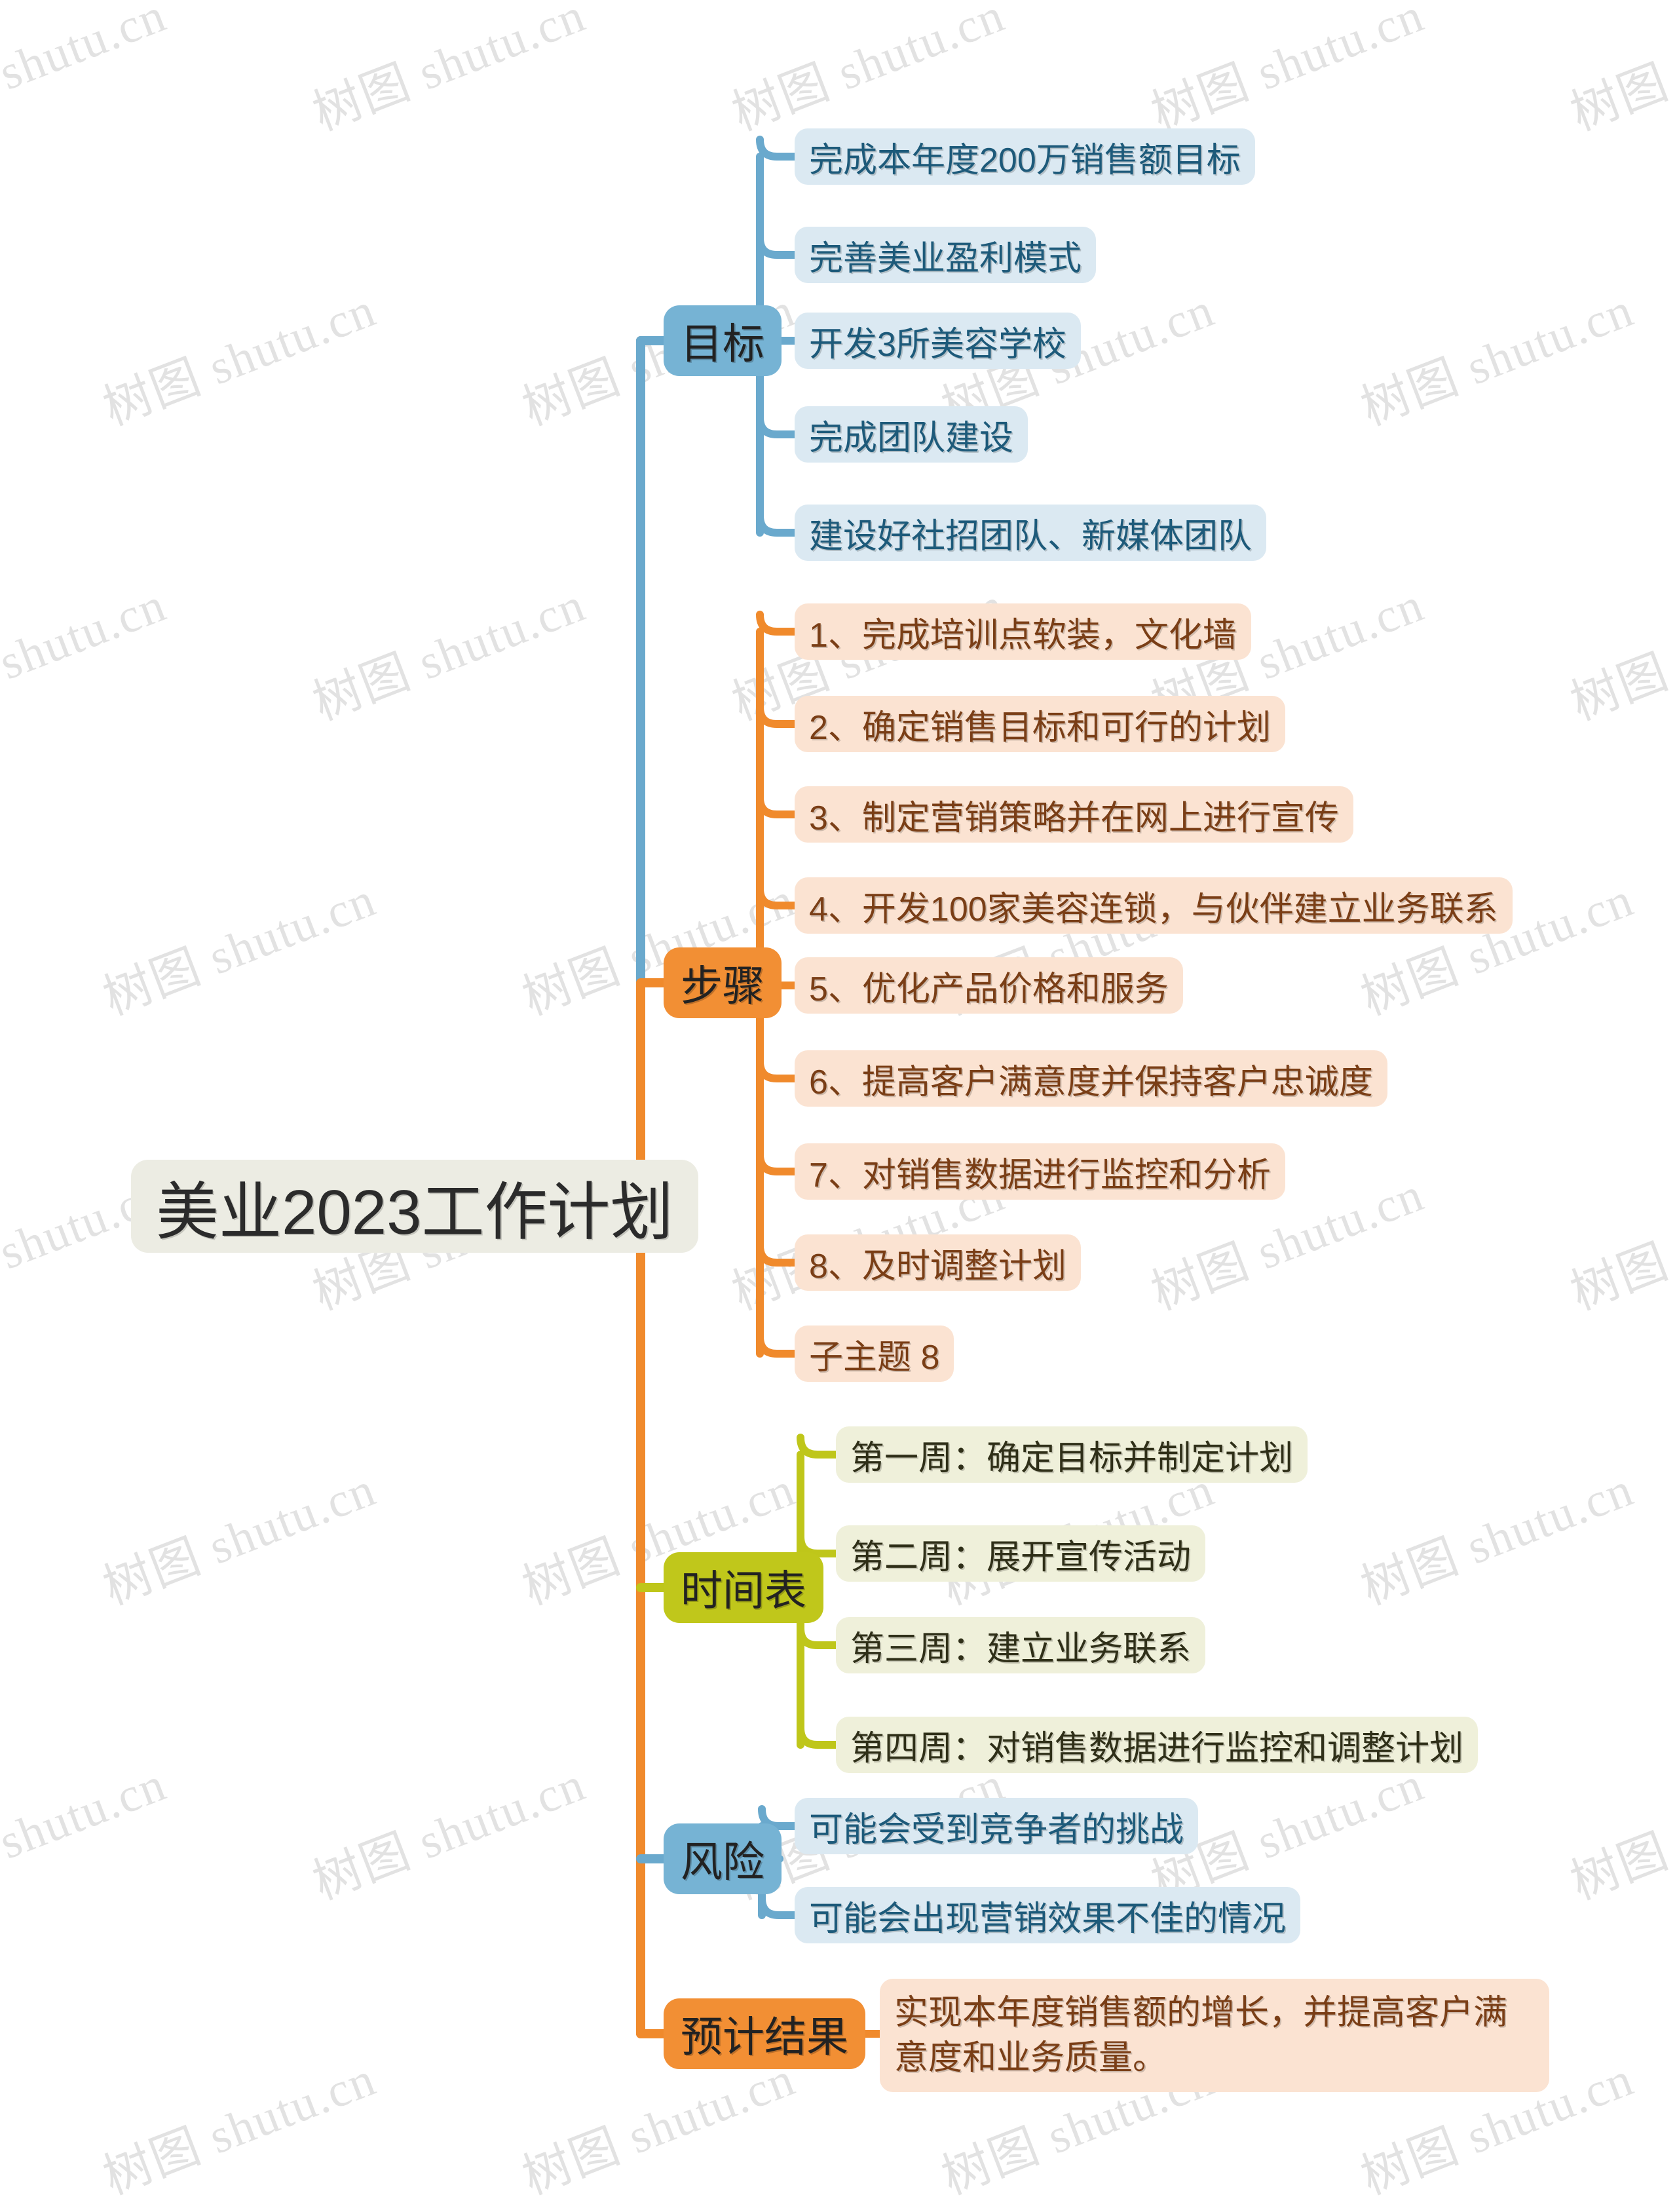  I want to click on leaf-label: 建设好社招团队、新媒体团队, so click(1031, 536).